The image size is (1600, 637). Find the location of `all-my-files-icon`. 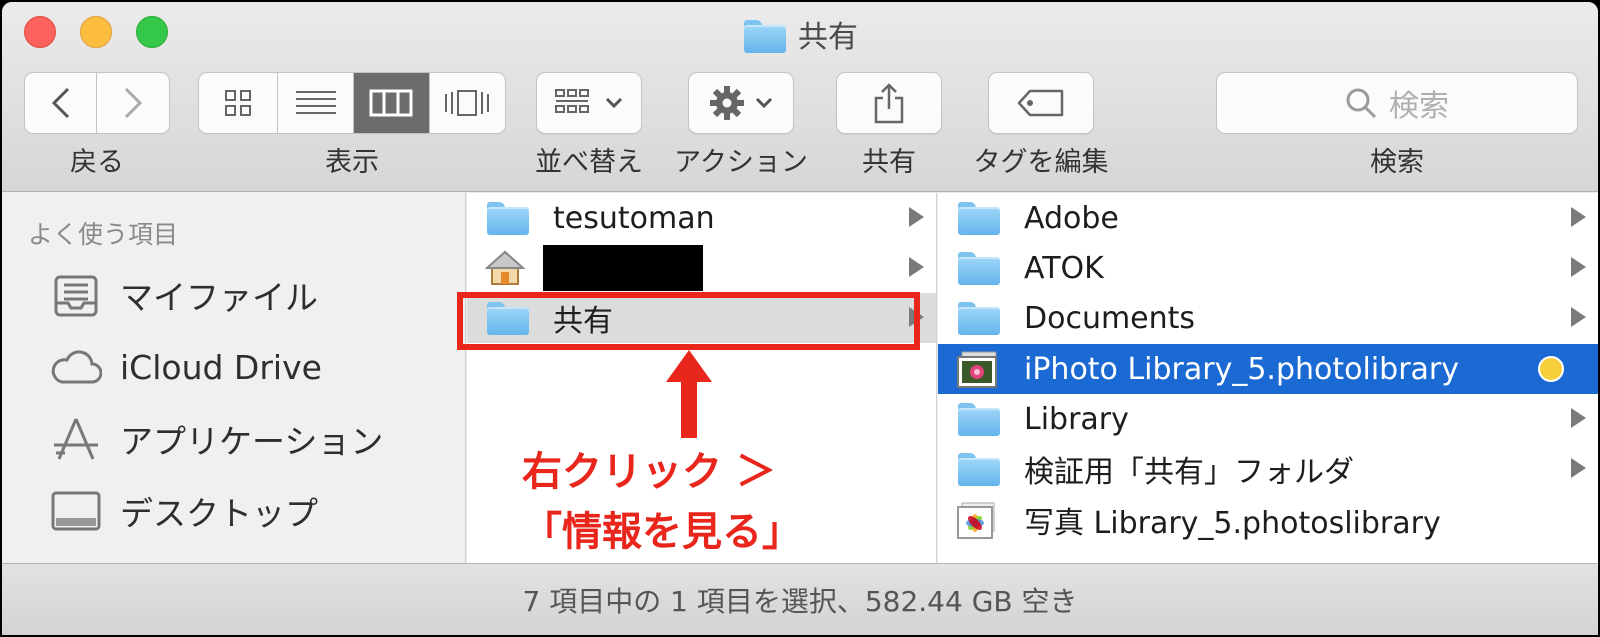

all-my-files-icon is located at coordinates (76, 295).